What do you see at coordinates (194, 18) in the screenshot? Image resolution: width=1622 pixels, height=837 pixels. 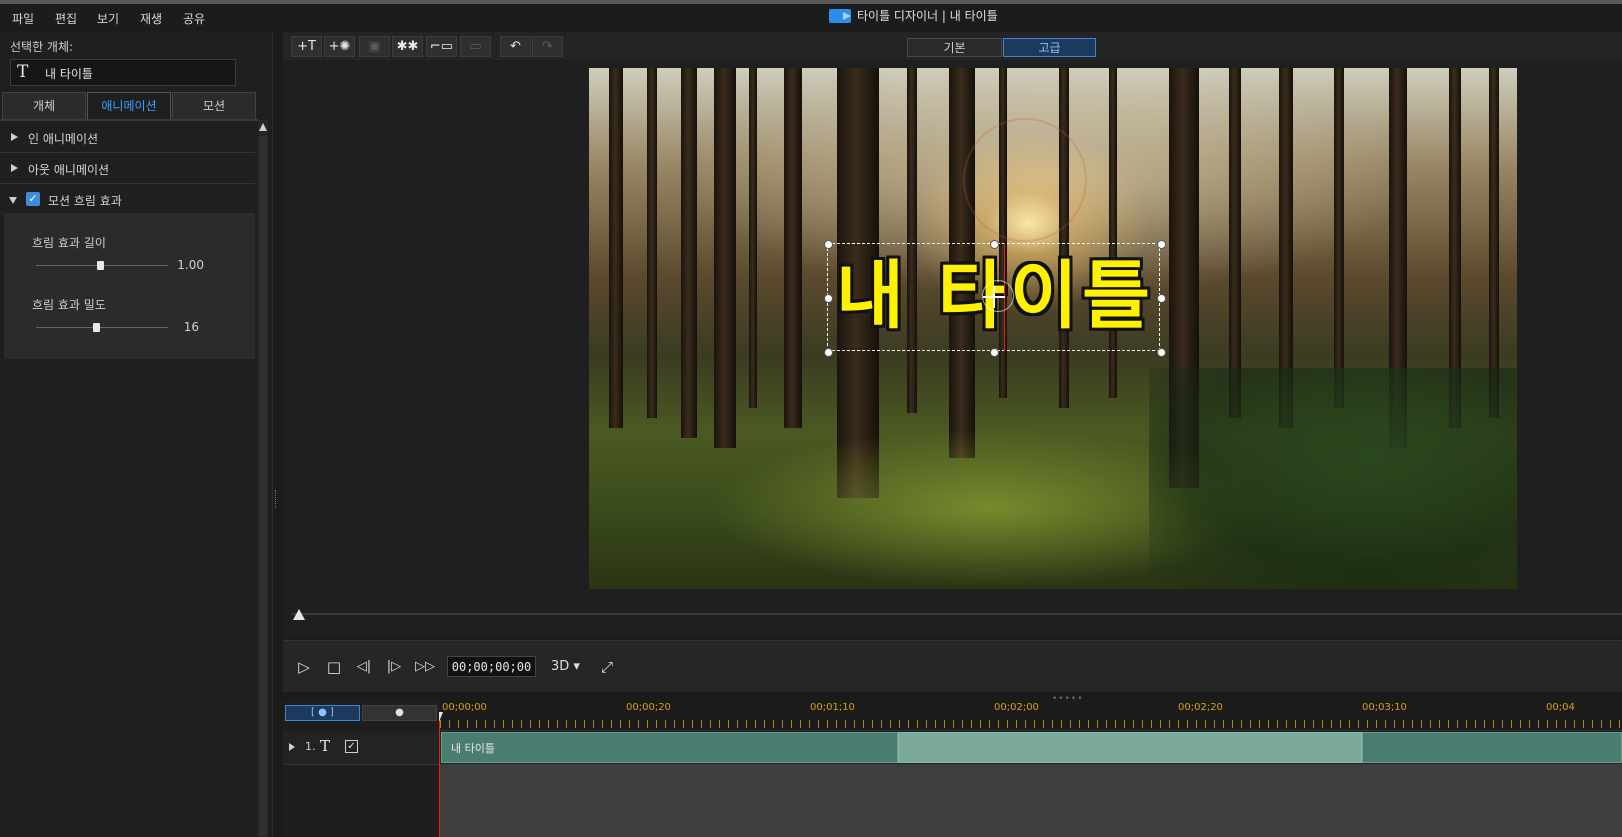 I see `menu-share: 공유` at bounding box center [194, 18].